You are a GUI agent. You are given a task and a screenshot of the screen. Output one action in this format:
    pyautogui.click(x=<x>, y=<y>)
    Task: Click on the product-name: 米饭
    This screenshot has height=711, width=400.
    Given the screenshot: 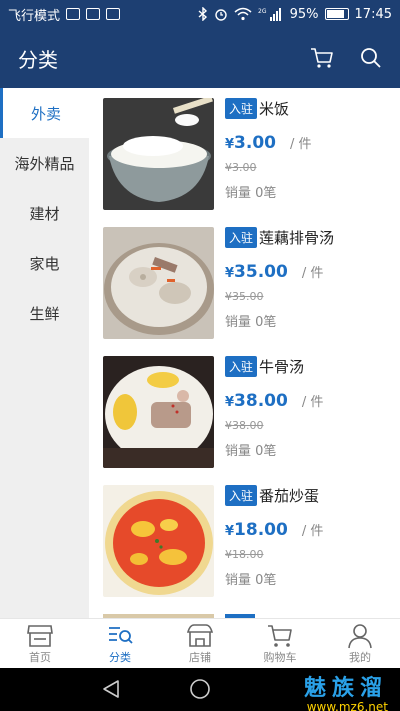 What is the action you would take?
    pyautogui.click(x=274, y=109)
    